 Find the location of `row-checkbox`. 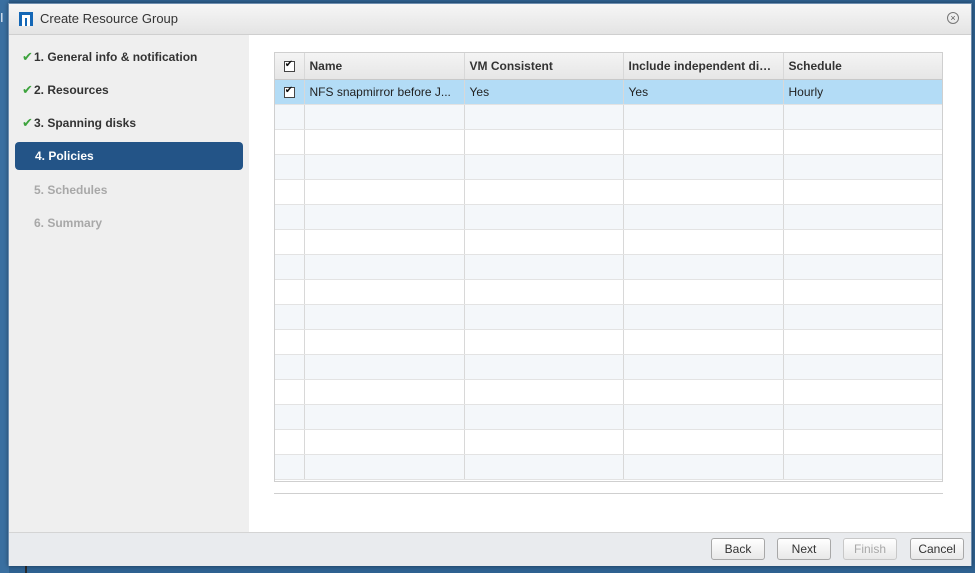

row-checkbox is located at coordinates (289, 91).